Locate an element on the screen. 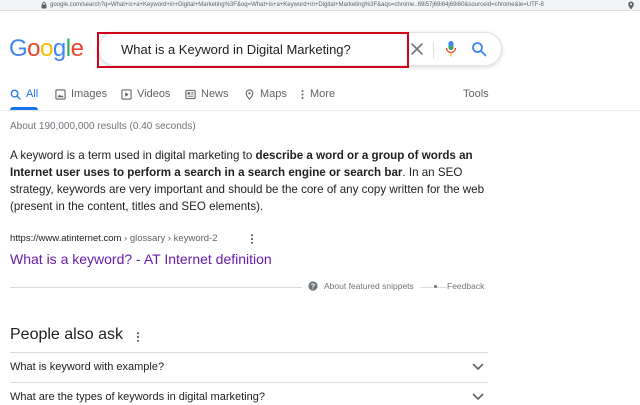 The image size is (640, 405). tab-more: More is located at coordinates (317, 94).